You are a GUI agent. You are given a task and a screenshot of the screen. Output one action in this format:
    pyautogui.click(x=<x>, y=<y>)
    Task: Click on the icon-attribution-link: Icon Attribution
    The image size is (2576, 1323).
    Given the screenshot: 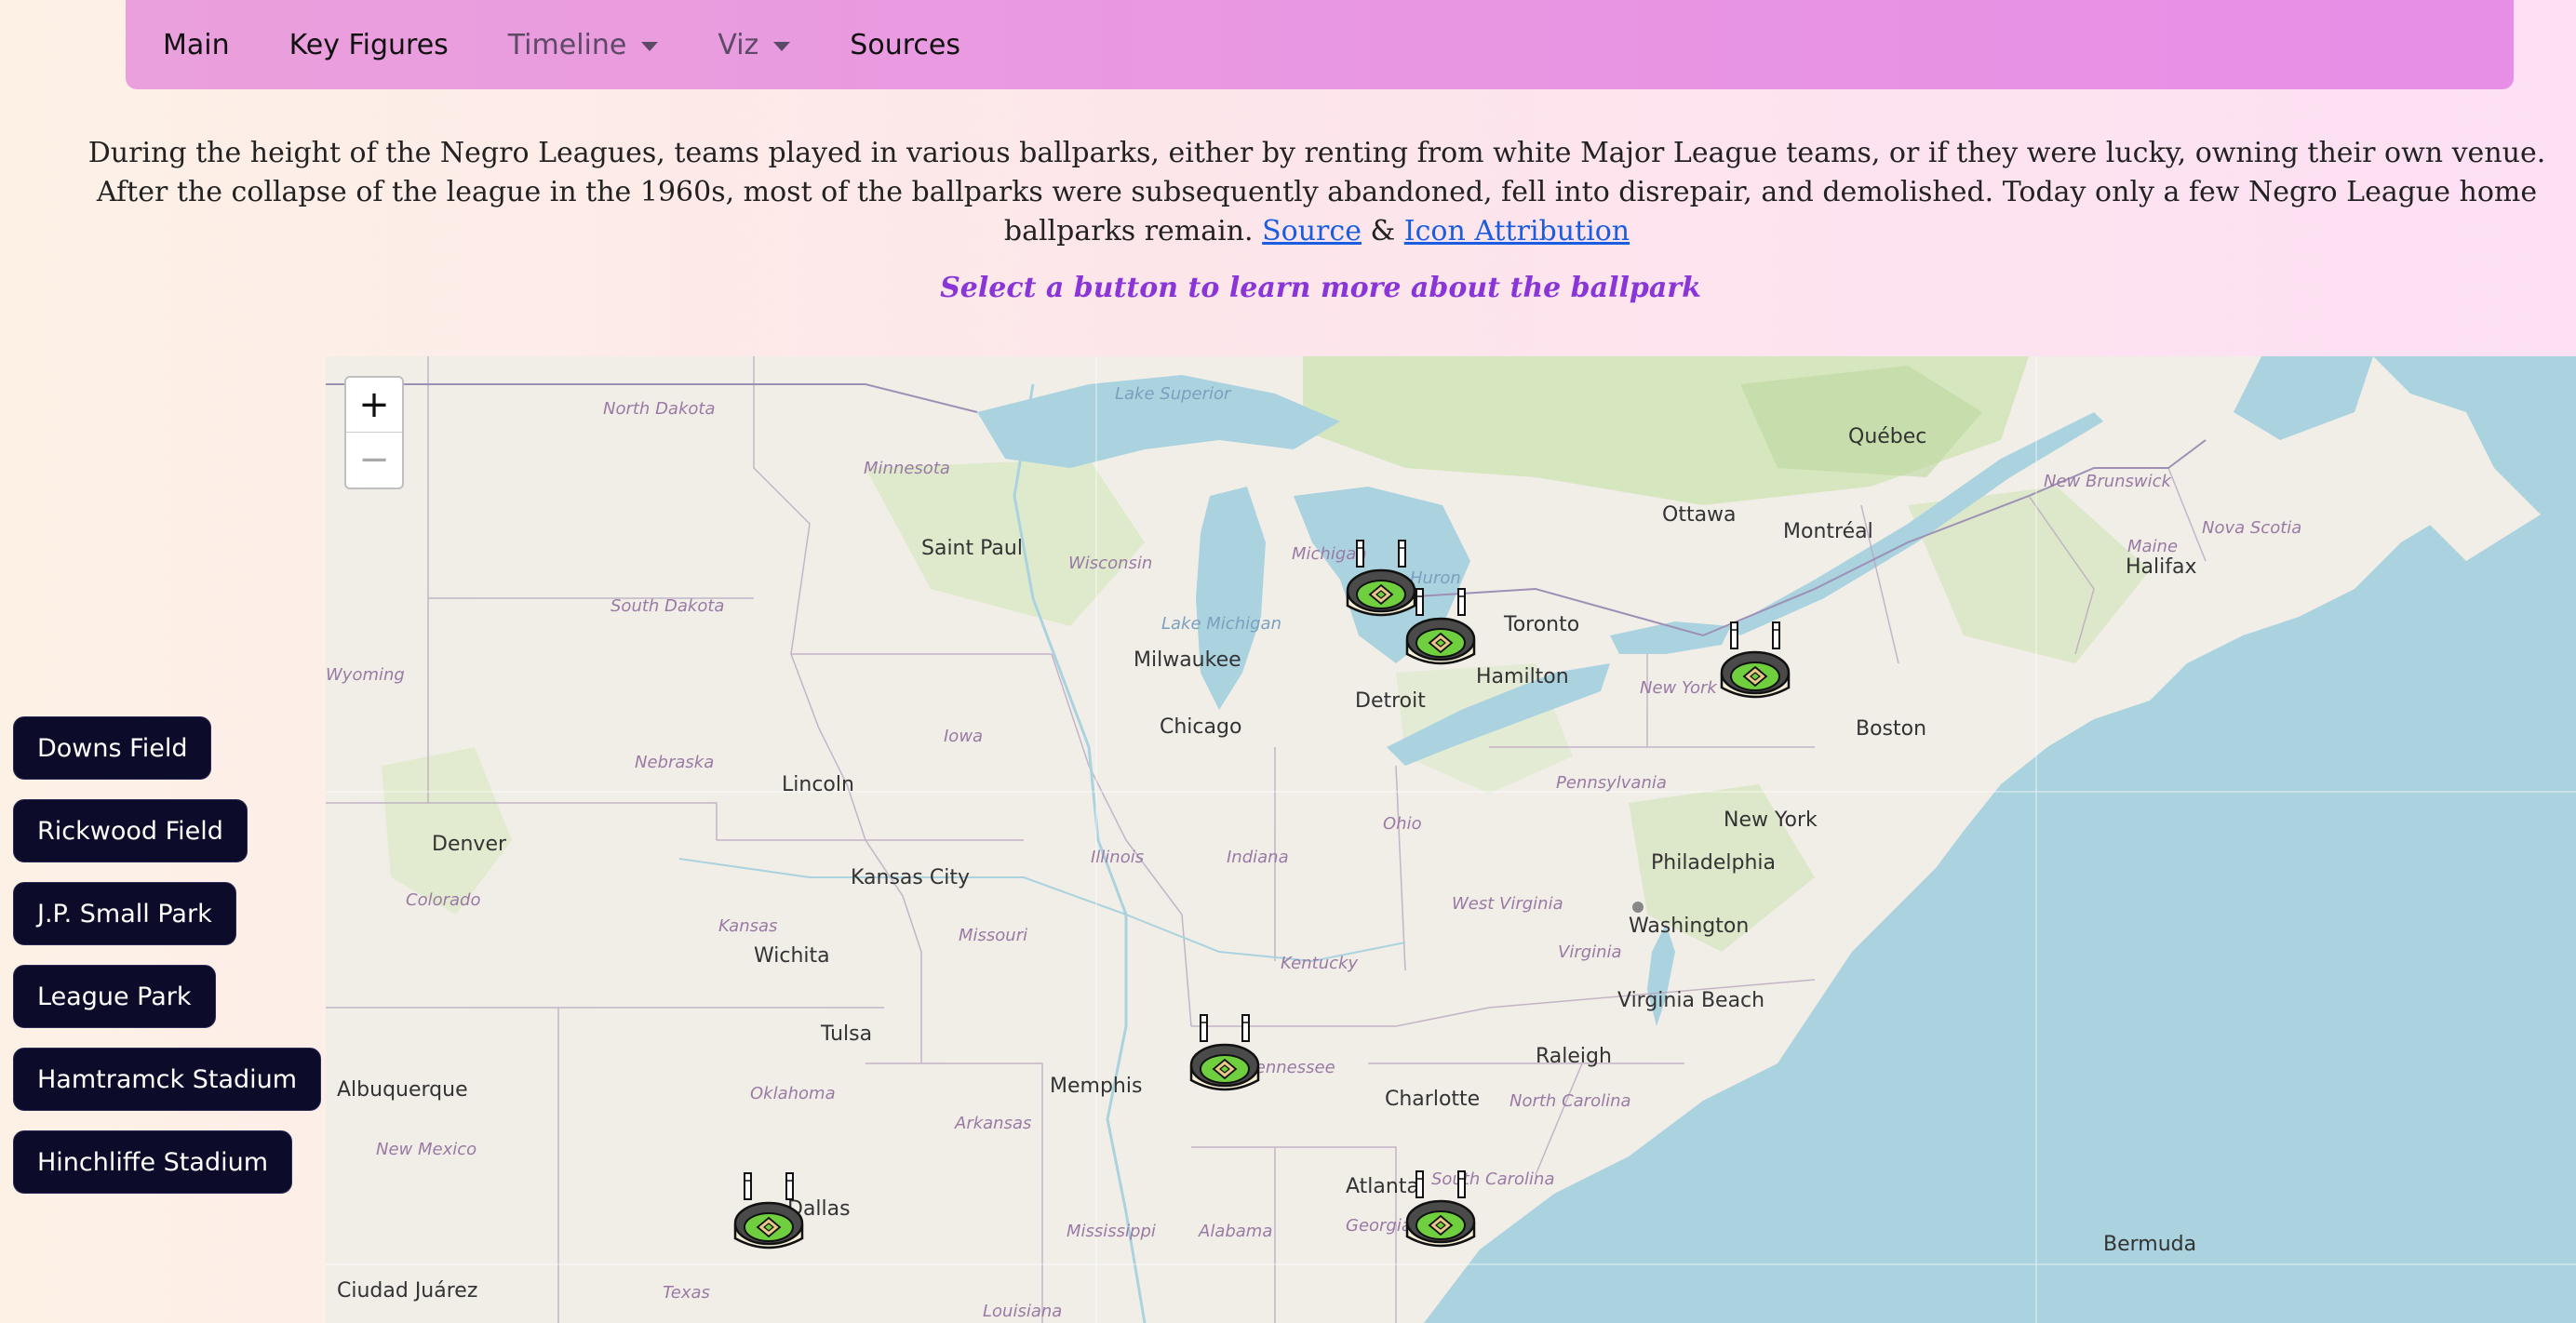 What is the action you would take?
    pyautogui.click(x=1517, y=231)
    